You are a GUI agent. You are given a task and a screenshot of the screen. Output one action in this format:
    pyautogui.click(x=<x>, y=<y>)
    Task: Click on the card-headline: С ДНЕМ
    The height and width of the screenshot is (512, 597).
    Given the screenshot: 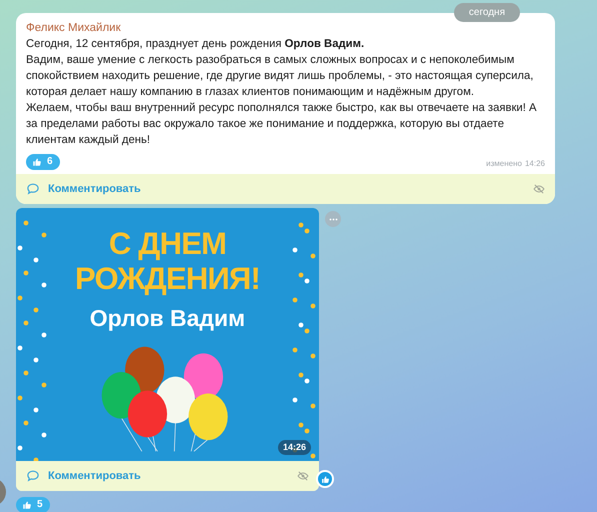 What is the action you would take?
    pyautogui.click(x=167, y=243)
    